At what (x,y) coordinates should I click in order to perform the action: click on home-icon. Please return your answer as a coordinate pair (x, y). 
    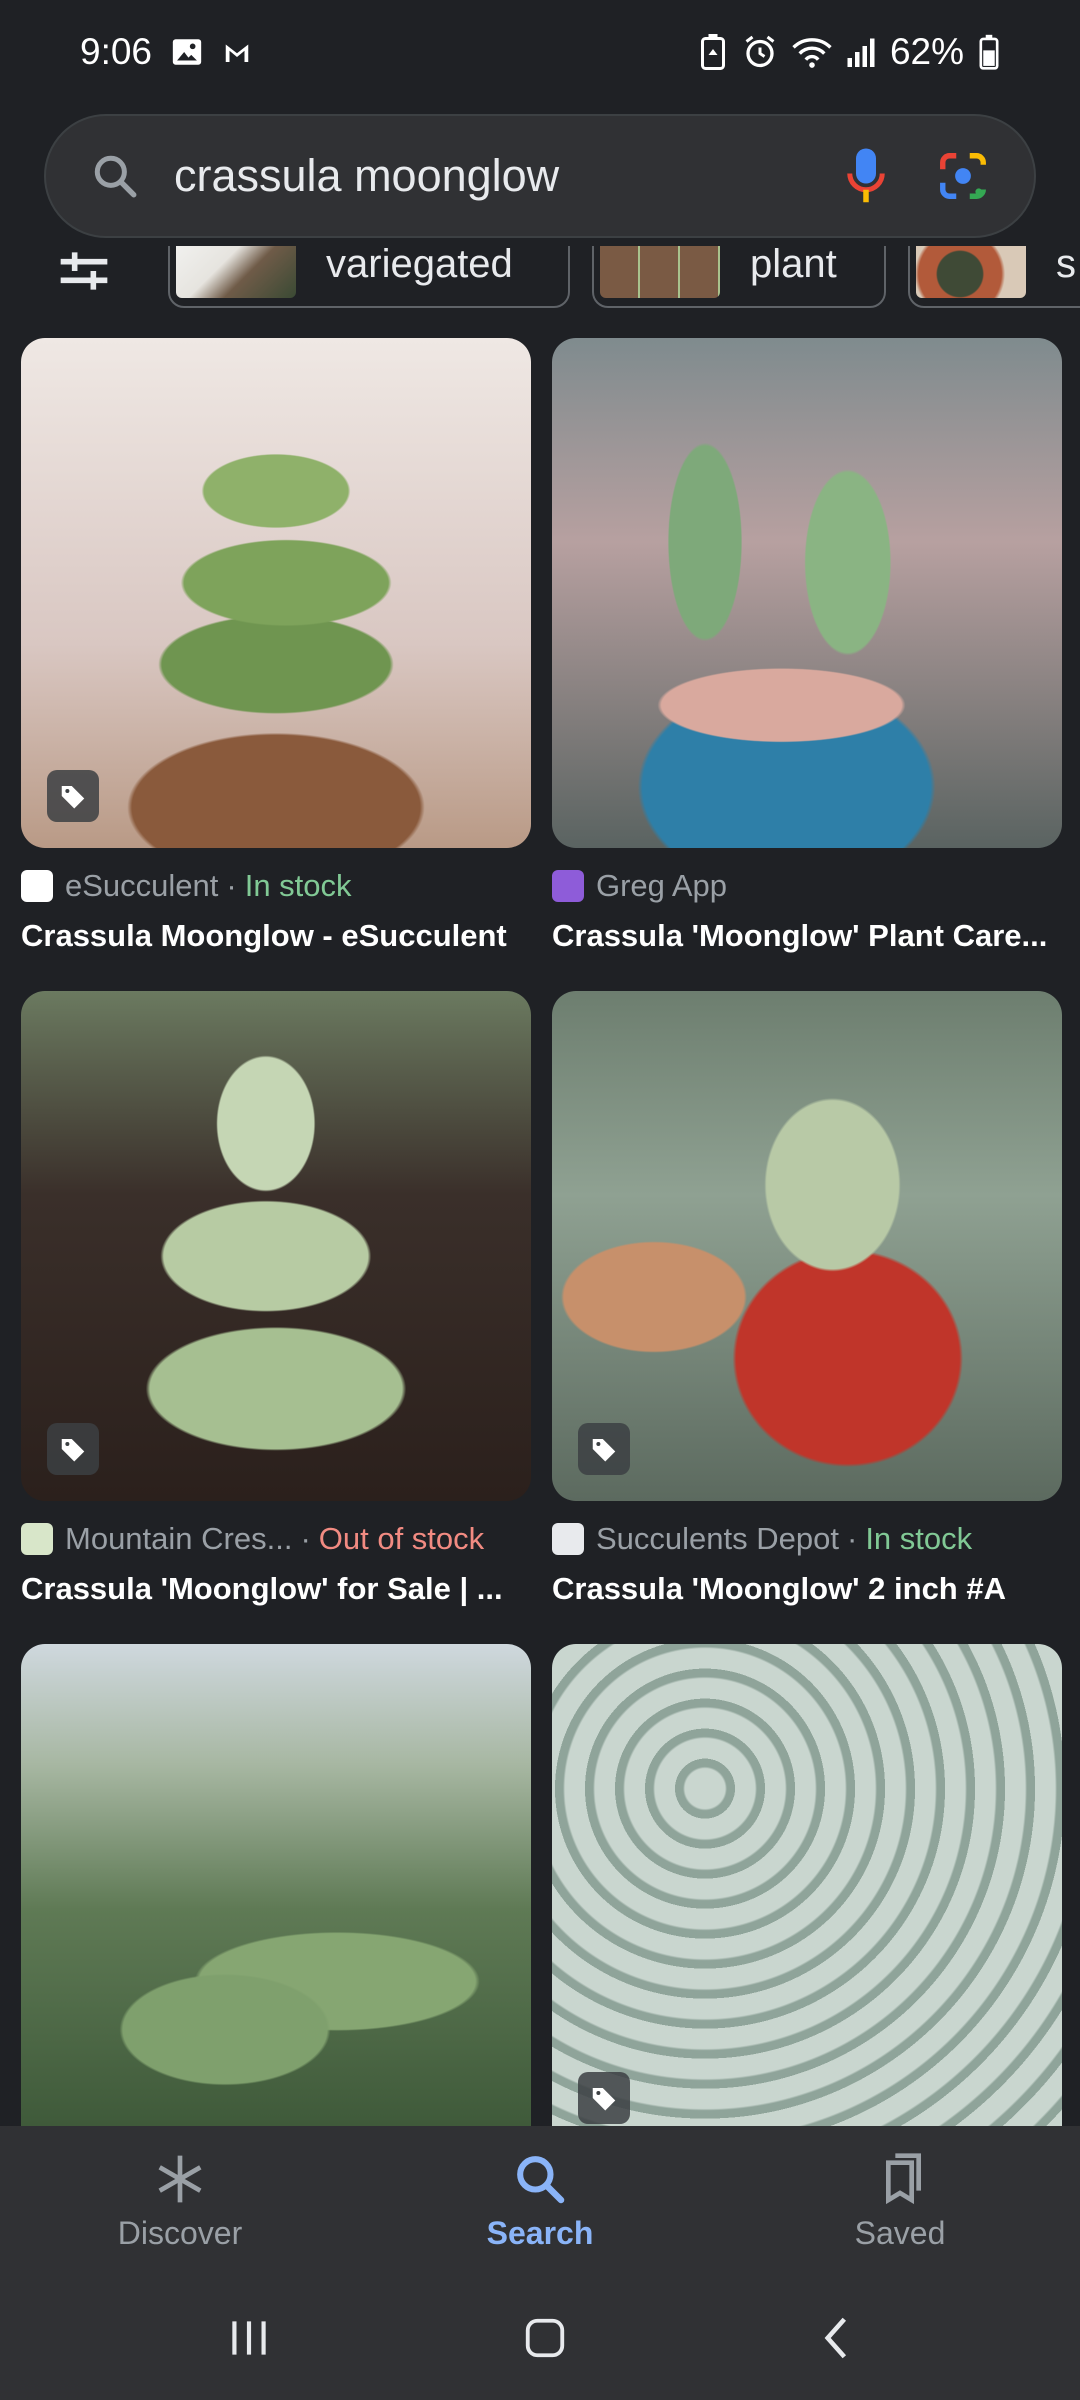
    Looking at the image, I should click on (545, 2338).